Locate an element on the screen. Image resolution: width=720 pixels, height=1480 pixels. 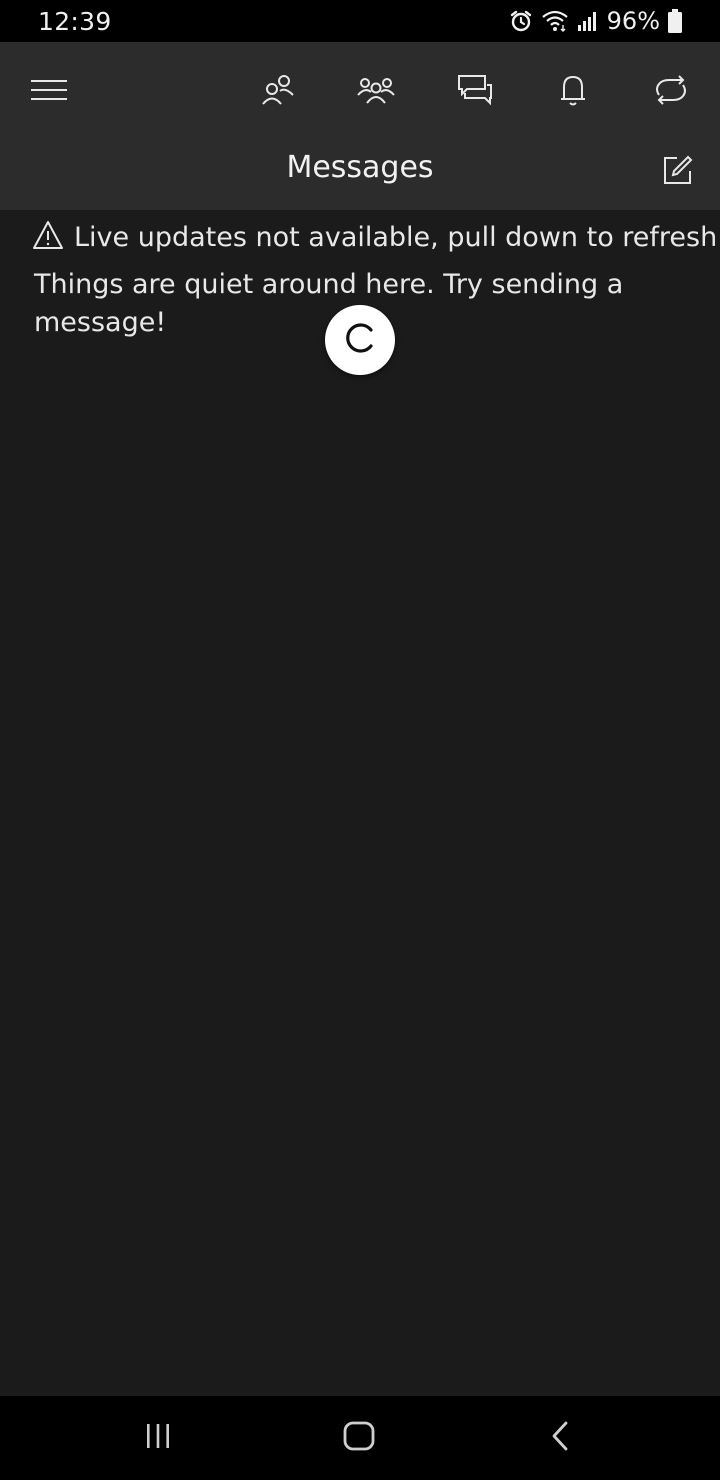
back-icon is located at coordinates (560, 1438).